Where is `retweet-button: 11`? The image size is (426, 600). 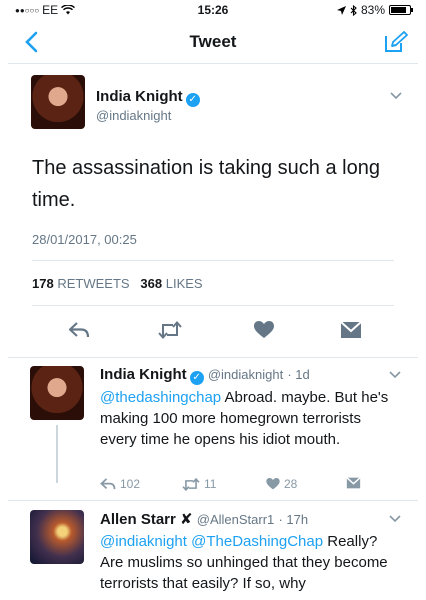 retweet-button: 11 is located at coordinates (199, 484).